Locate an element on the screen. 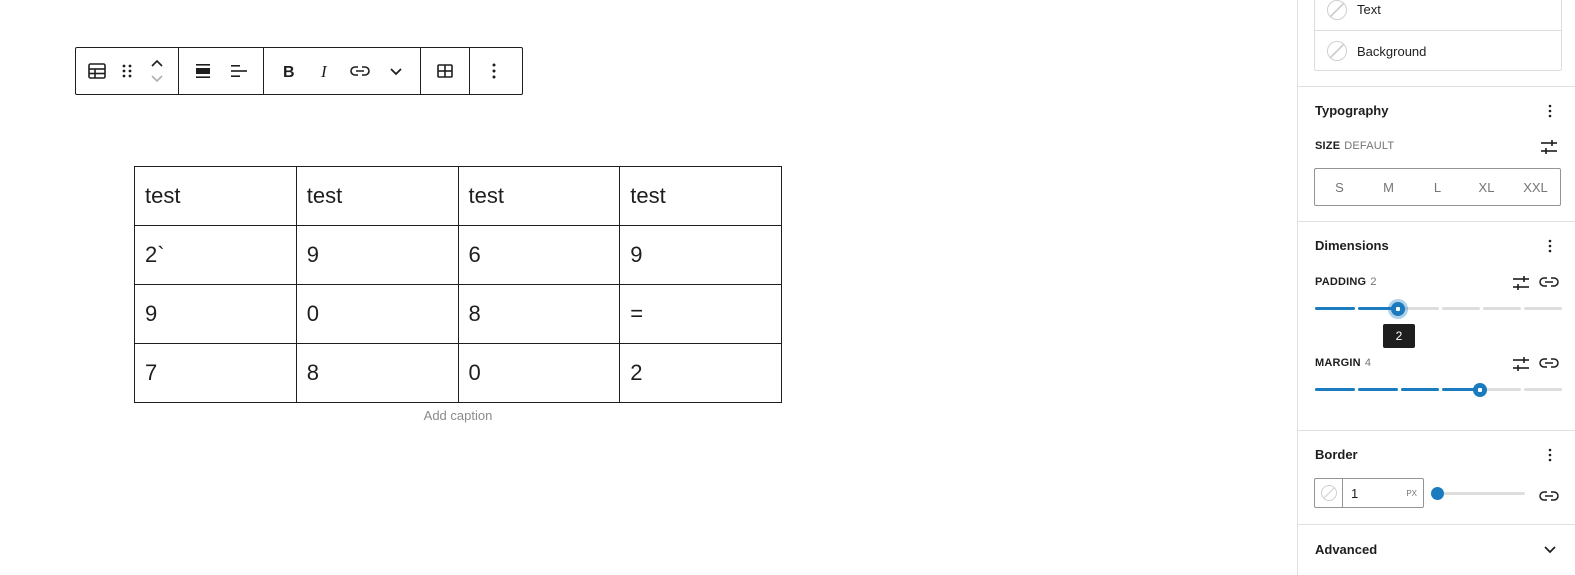 The height and width of the screenshot is (575, 1575). bold-icon: B is located at coordinates (288, 71).